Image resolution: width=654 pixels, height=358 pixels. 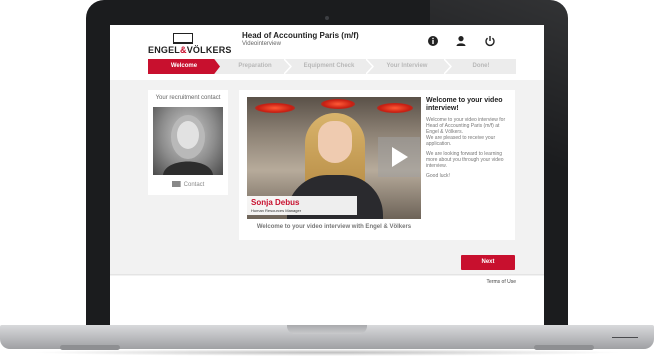 What do you see at coordinates (433, 41) in the screenshot?
I see `info-icon` at bounding box center [433, 41].